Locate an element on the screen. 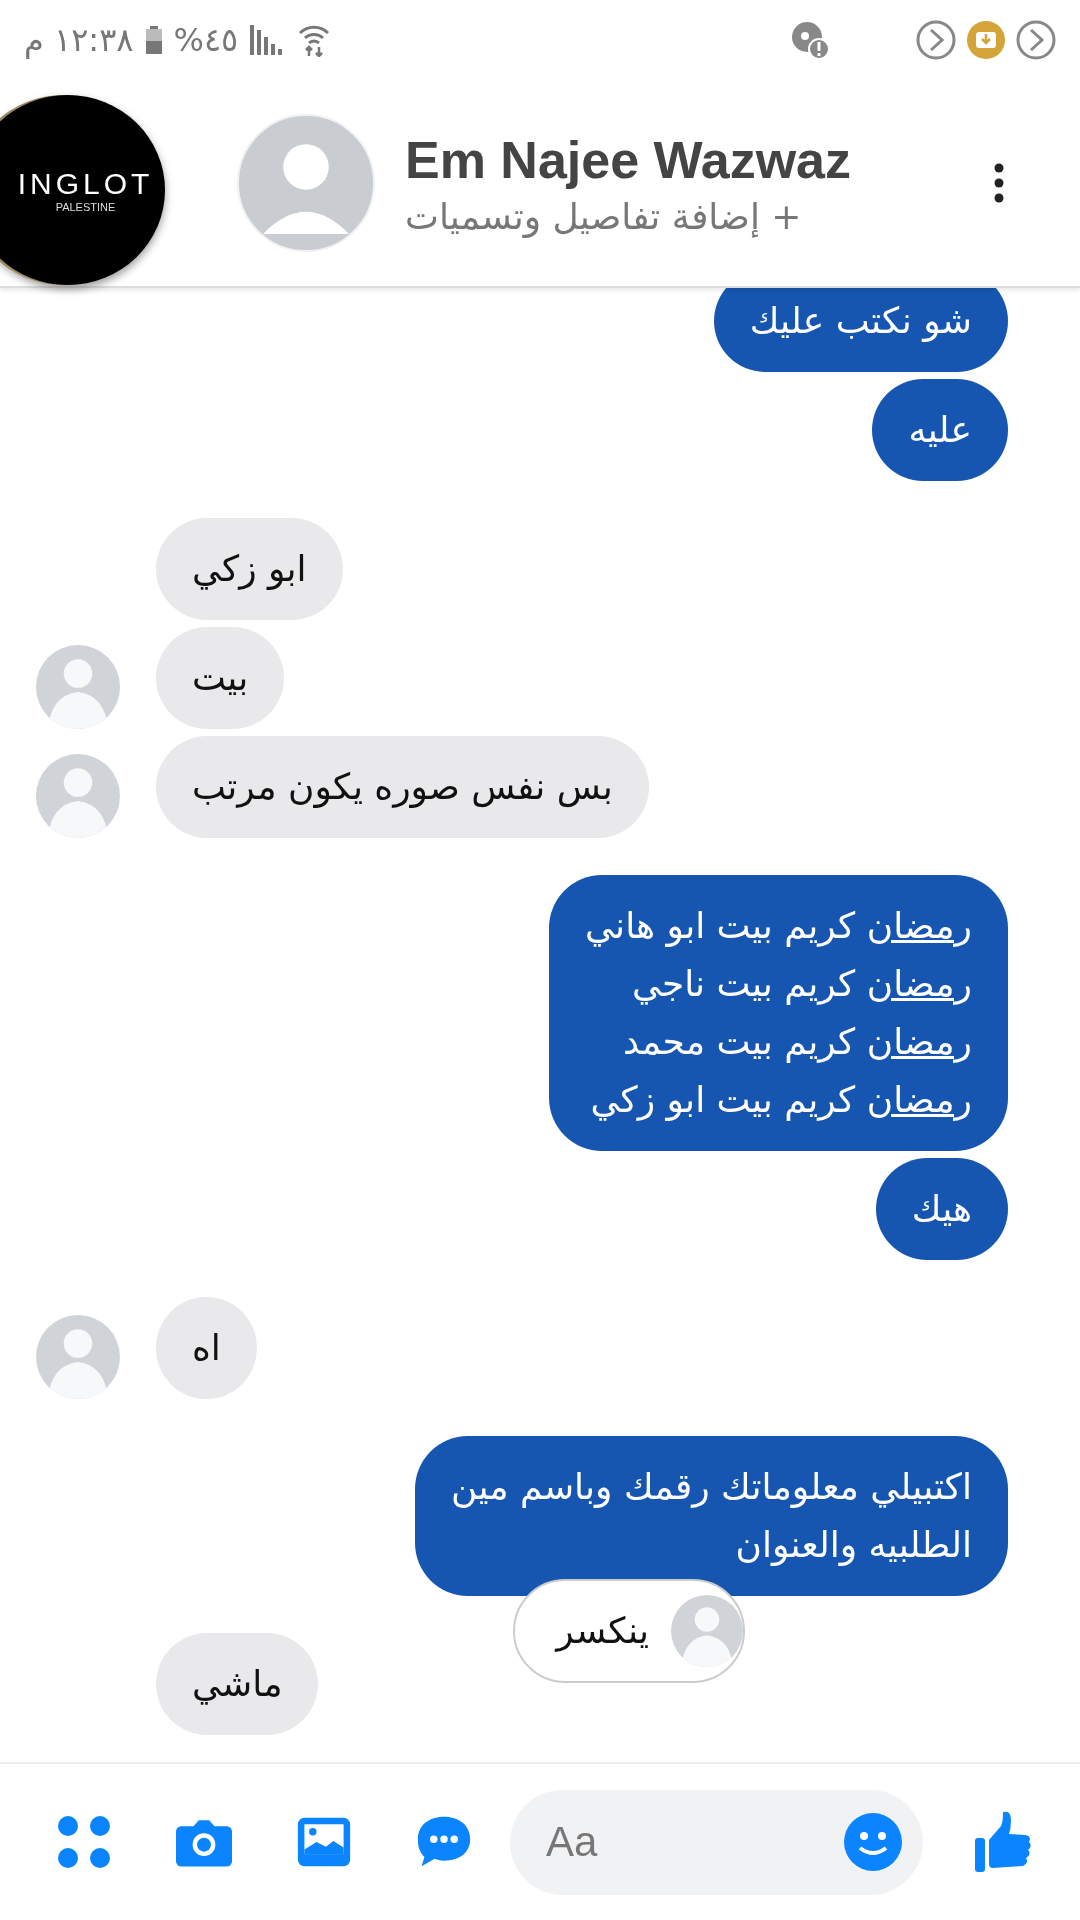 The height and width of the screenshot is (1920, 1080). logo-subtitle: PALESTINE is located at coordinates (85, 207).